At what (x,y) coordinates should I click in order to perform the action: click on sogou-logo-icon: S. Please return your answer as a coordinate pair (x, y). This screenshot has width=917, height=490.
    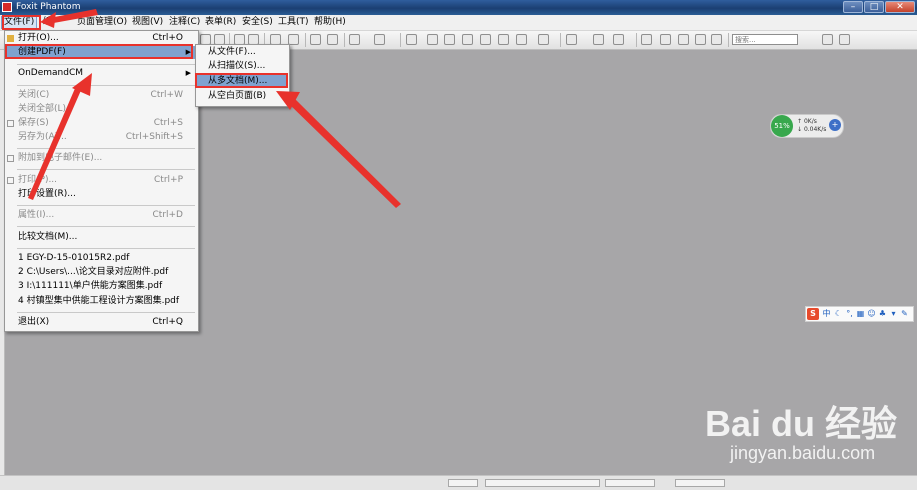
    Looking at the image, I should click on (813, 314).